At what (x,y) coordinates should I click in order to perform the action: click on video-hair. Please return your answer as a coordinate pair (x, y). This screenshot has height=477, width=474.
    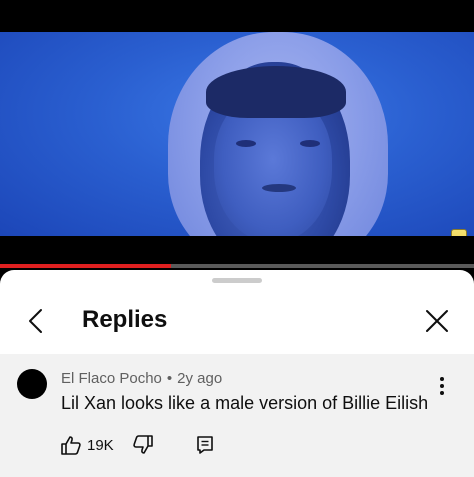
    Looking at the image, I should click on (276, 92).